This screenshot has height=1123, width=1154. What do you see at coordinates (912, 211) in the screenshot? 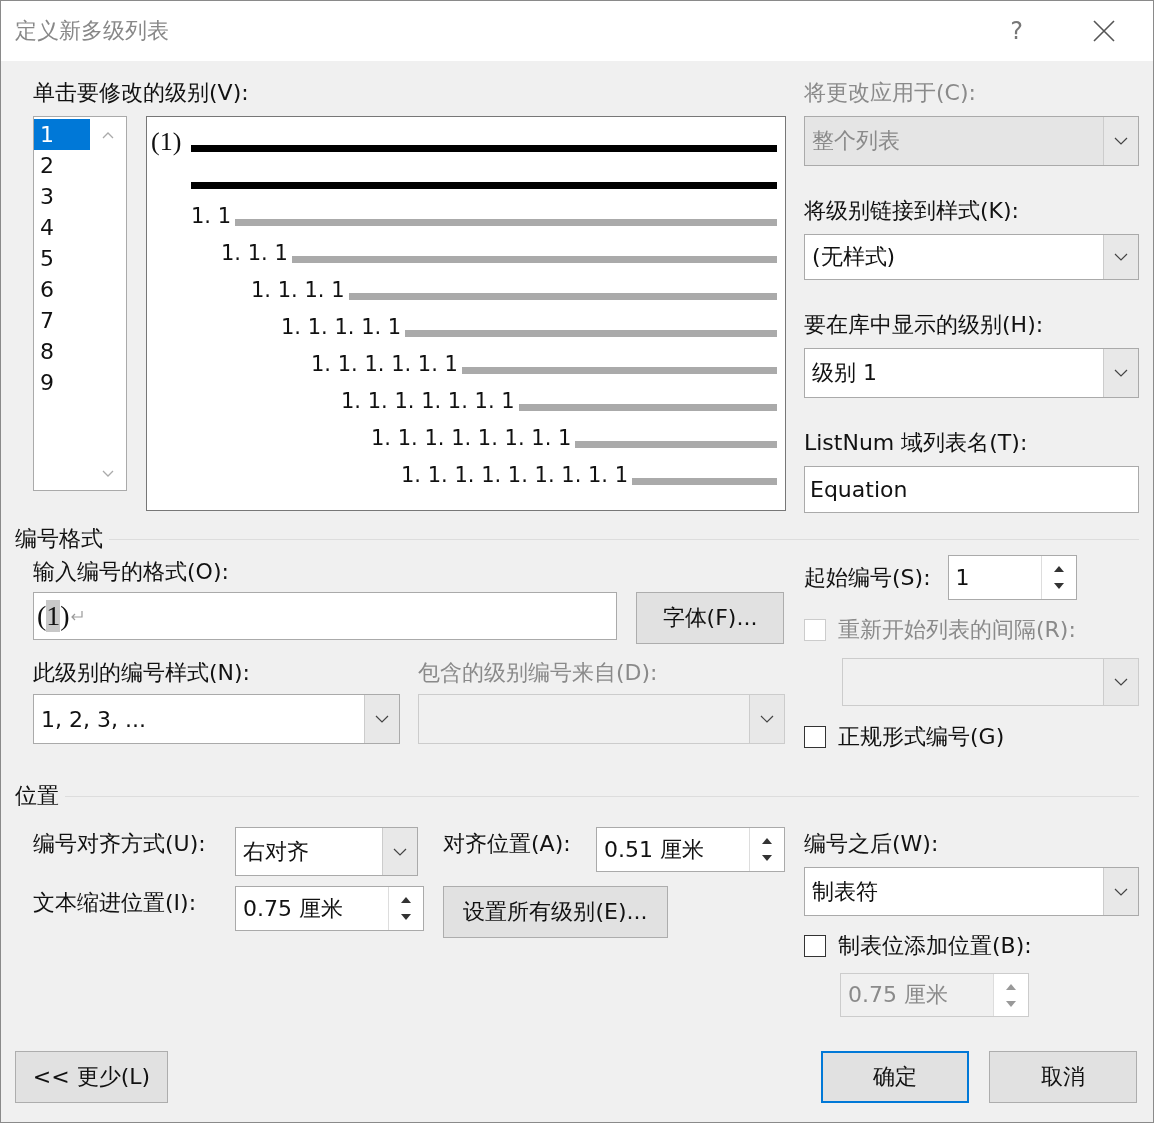
I see `link-style-label: 将级别链接到样式(K):` at bounding box center [912, 211].